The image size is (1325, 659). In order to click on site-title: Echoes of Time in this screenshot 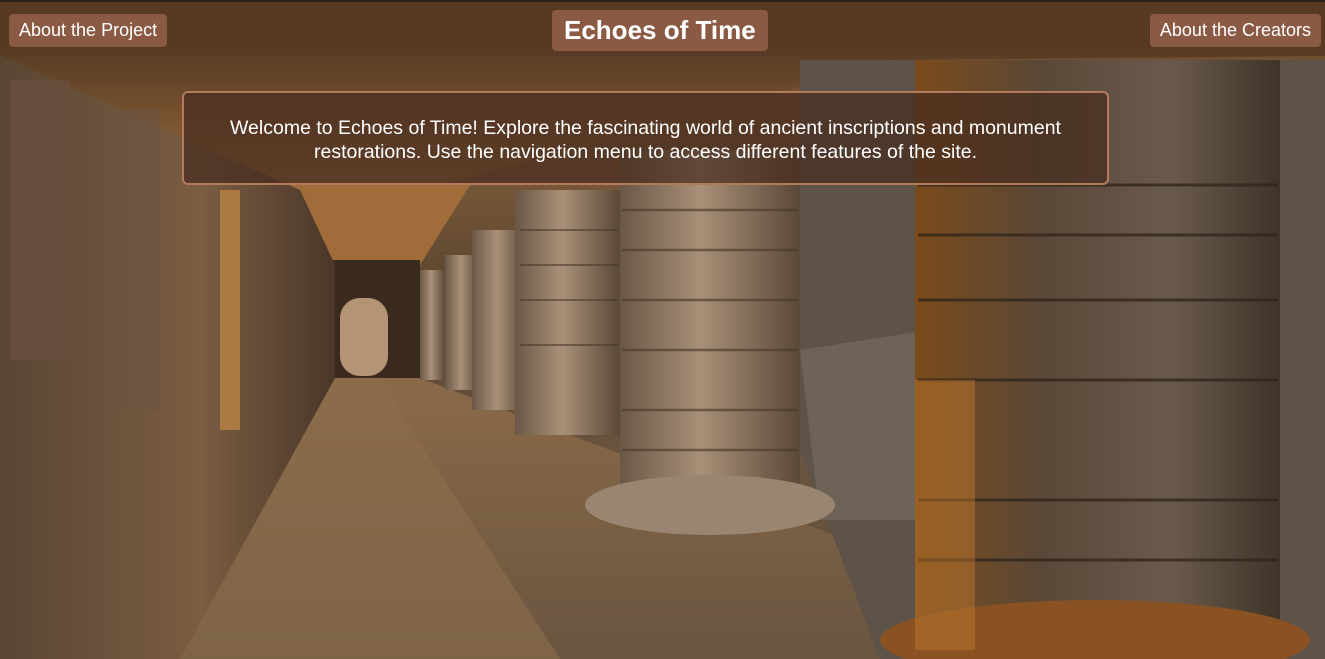, I will do `click(660, 30)`.